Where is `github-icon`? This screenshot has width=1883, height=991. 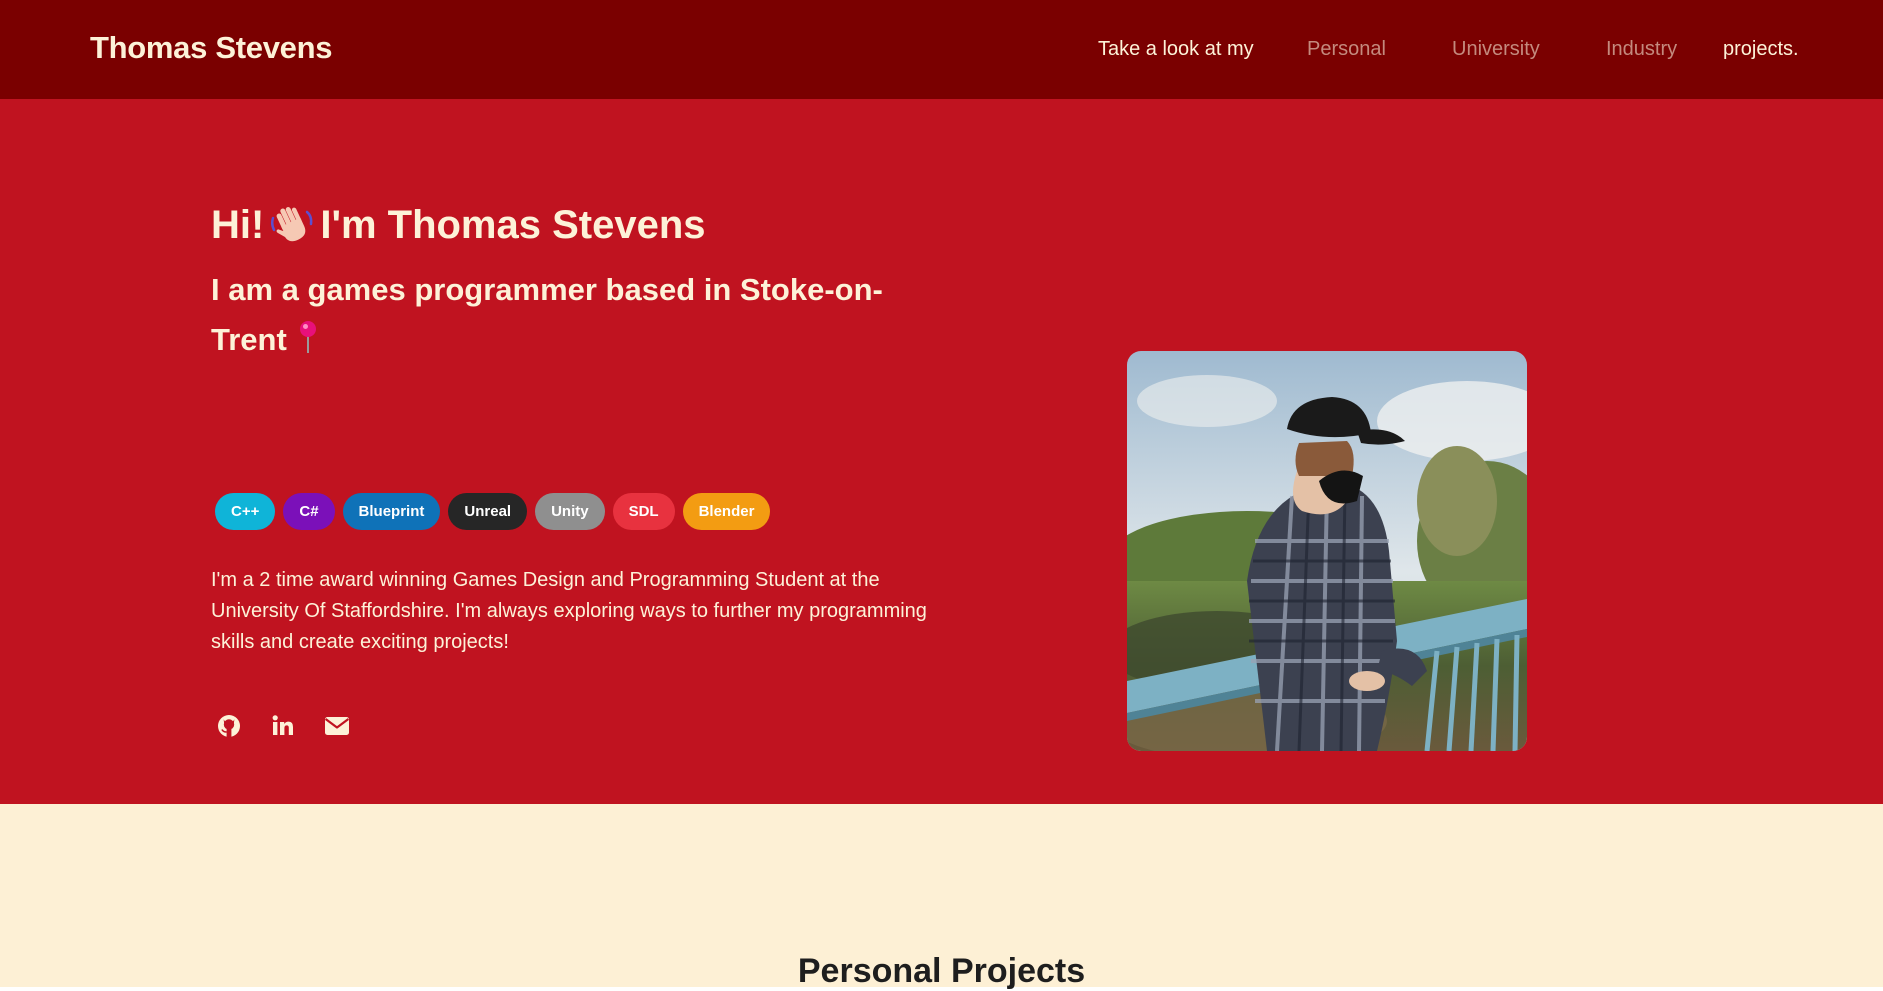
github-icon is located at coordinates (229, 726).